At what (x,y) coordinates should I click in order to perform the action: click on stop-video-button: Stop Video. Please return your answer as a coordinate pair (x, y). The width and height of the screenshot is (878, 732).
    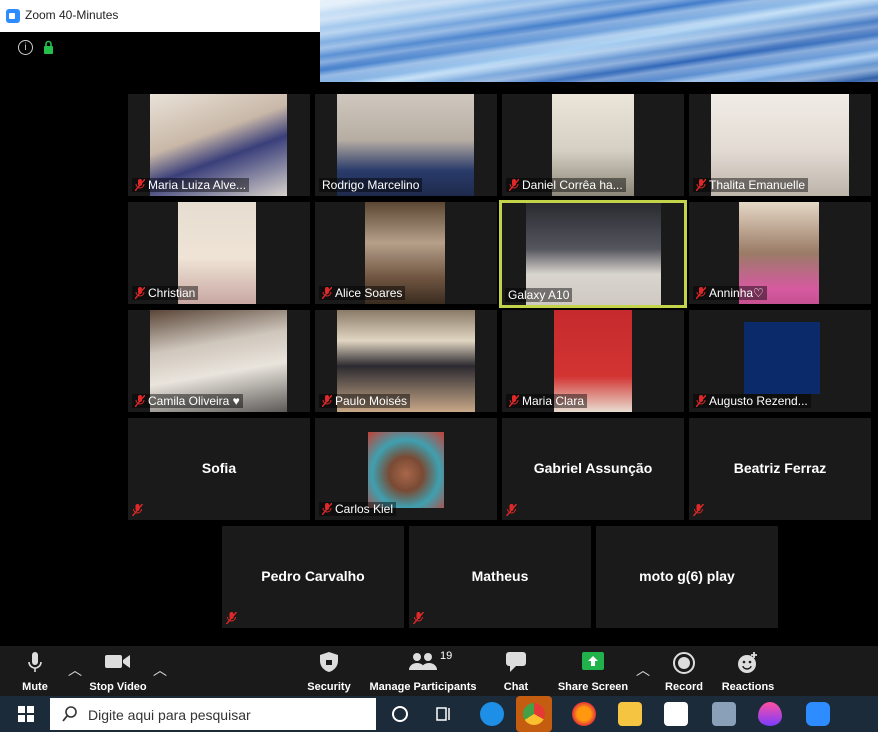
    Looking at the image, I should click on (118, 671).